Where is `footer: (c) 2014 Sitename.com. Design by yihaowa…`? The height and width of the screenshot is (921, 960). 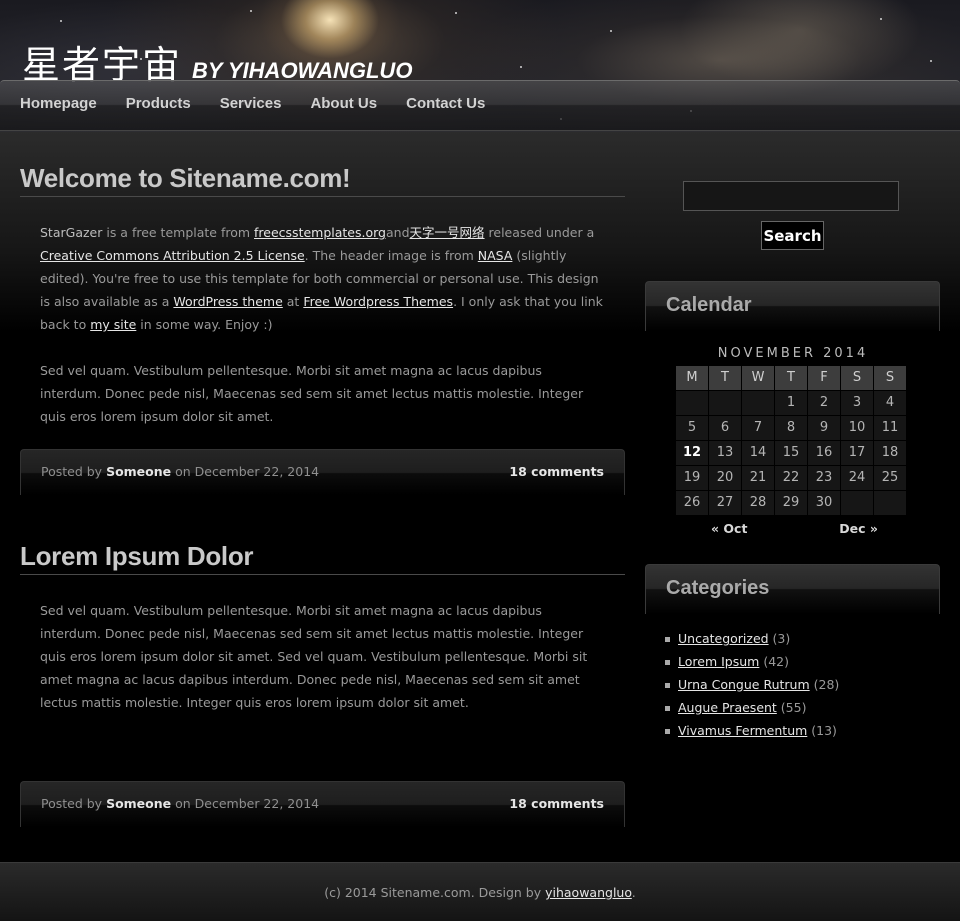 footer: (c) 2014 Sitename.com. Design by yihaowa… is located at coordinates (480, 891).